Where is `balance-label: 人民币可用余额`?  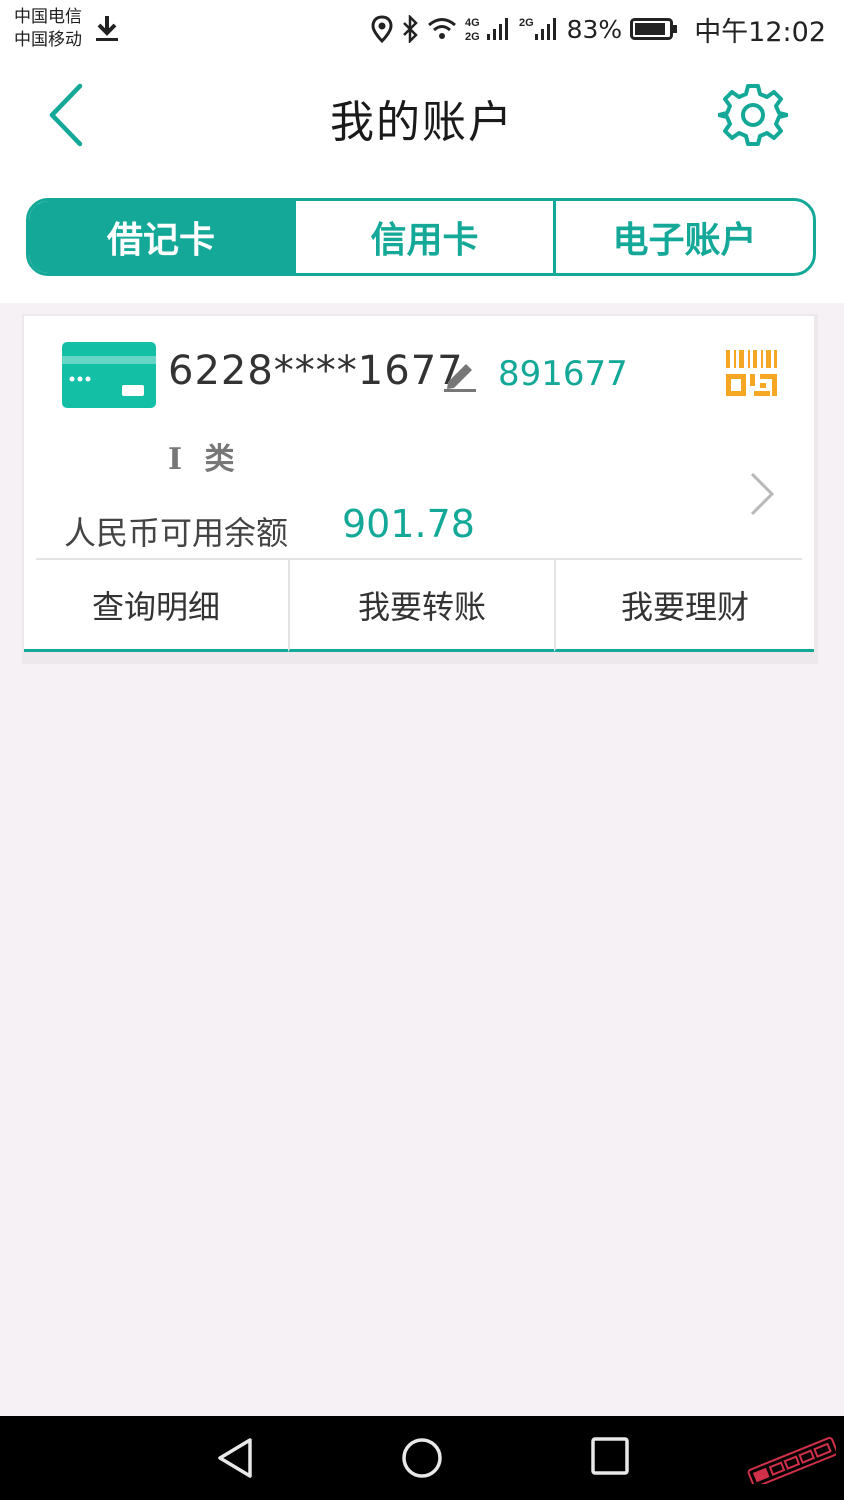
balance-label: 人民币可用余额 is located at coordinates (176, 533).